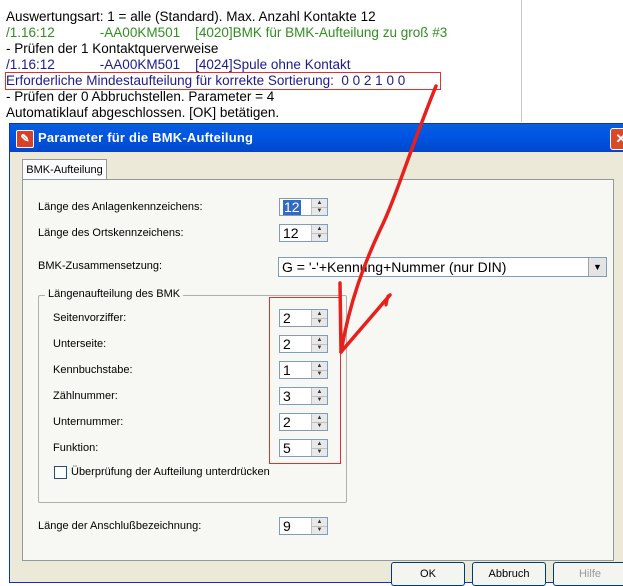  I want to click on checkbox-label: Überprüfung der Aufteilung unterdrücken, so click(170, 472).